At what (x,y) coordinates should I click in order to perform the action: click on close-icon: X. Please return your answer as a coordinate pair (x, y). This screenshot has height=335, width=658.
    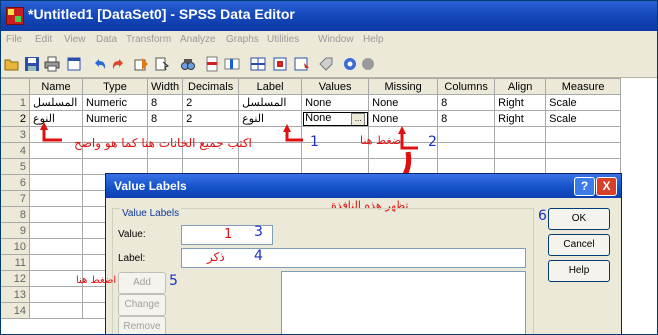
    Looking at the image, I should click on (606, 186).